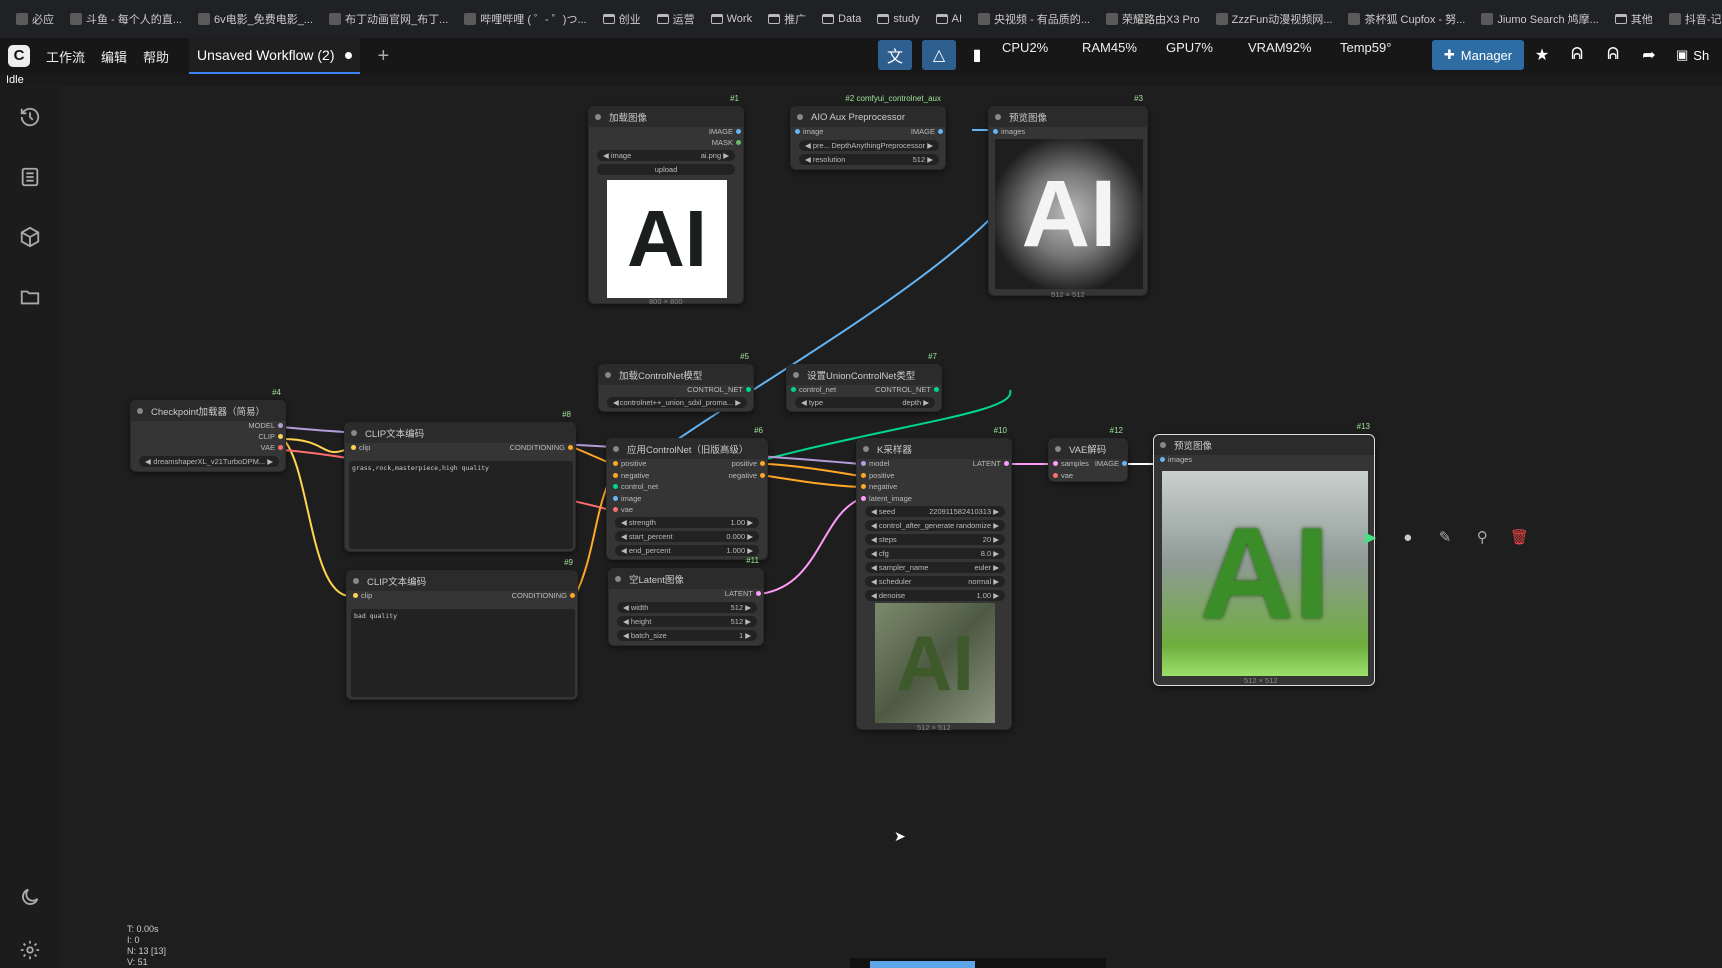  What do you see at coordinates (1088, 454) in the screenshot?
I see `node-vae_decode: VAE解码 #12 samples vae IMAGE` at bounding box center [1088, 454].